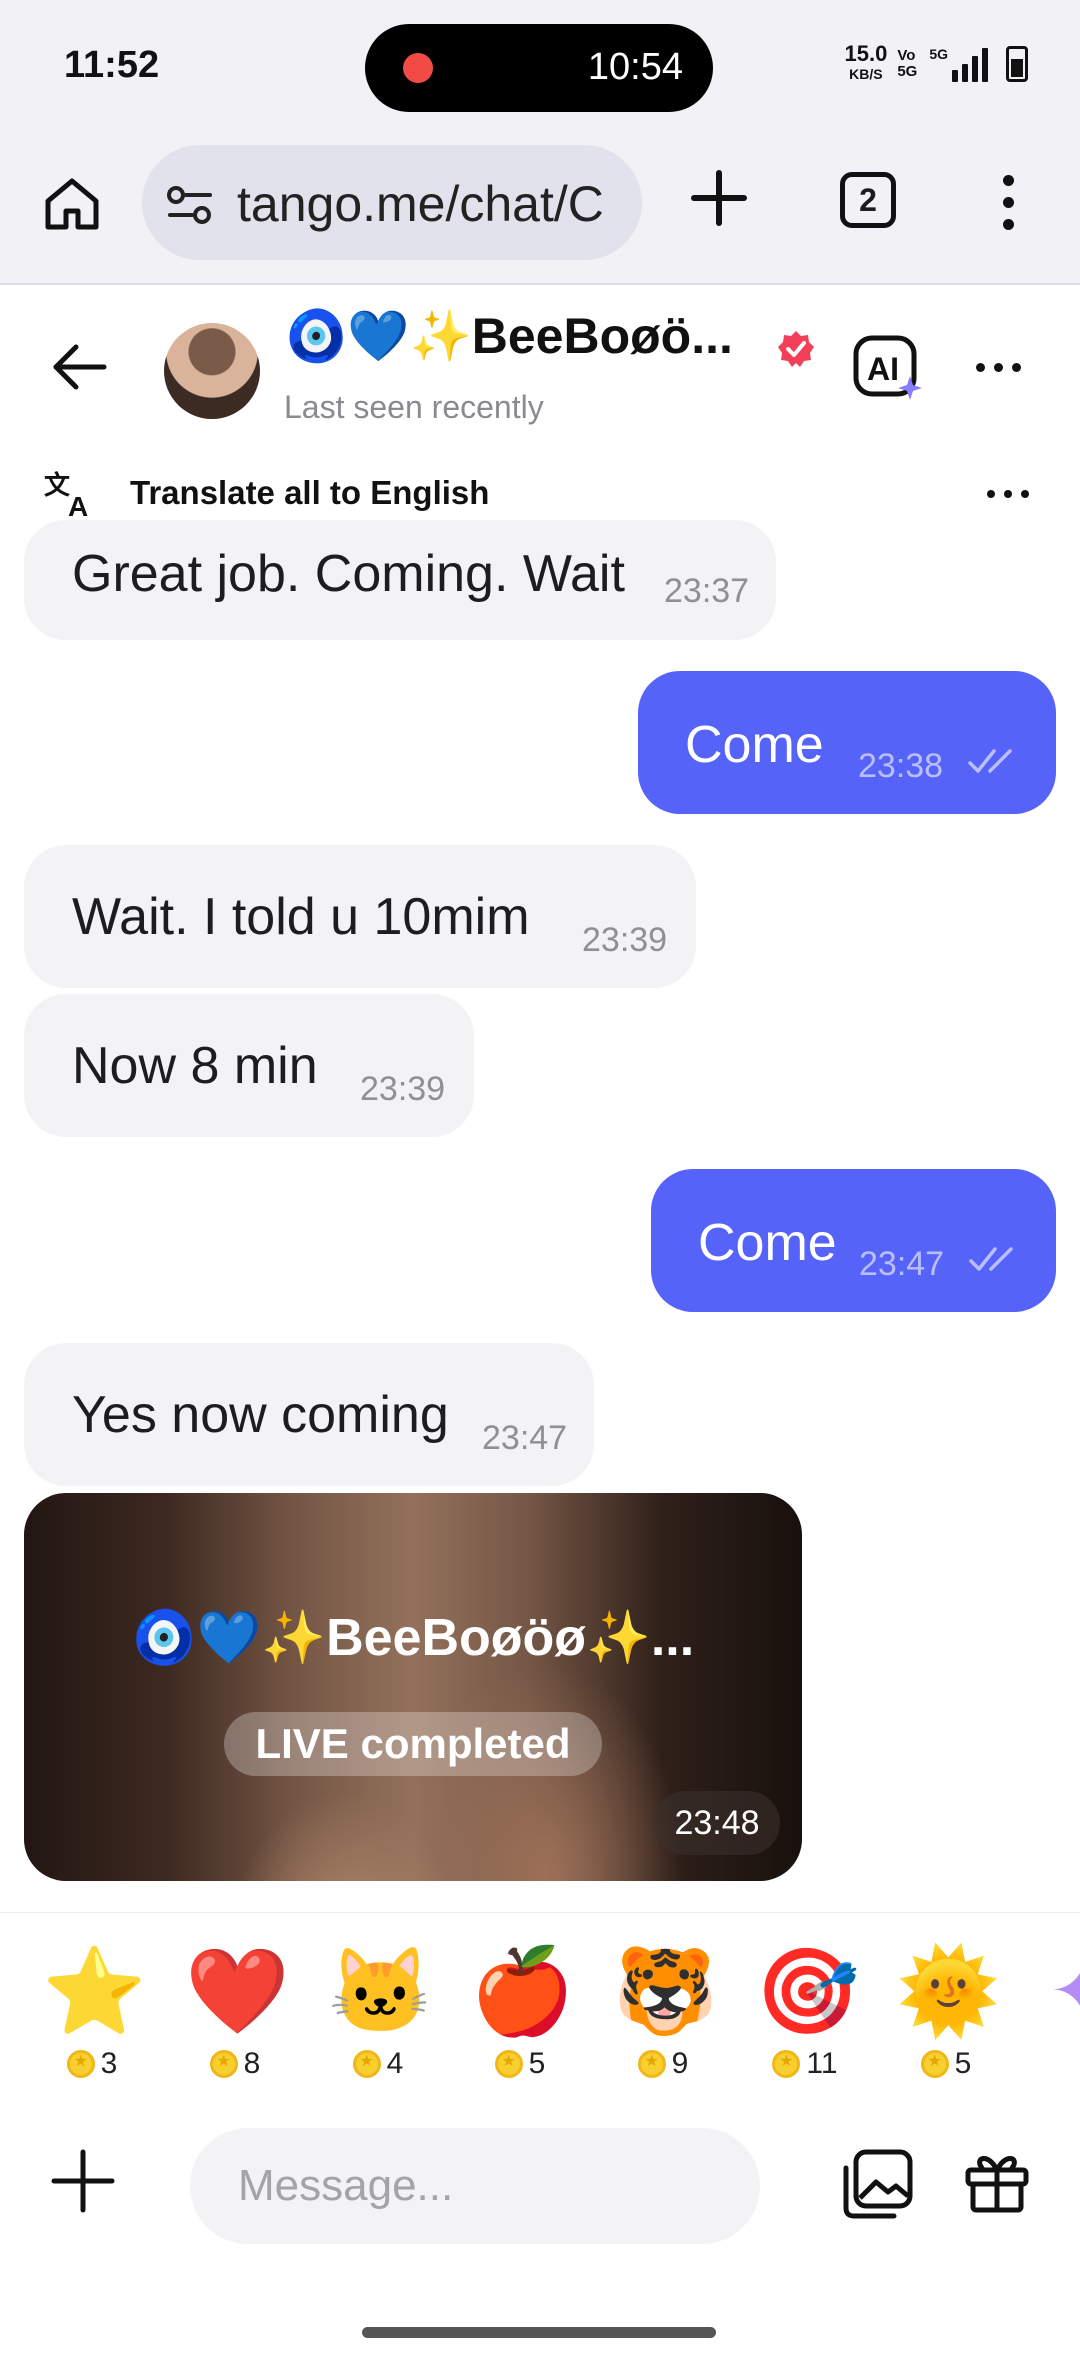 This screenshot has height=2362, width=1080. Describe the element at coordinates (190, 205) in the screenshot. I see `site-settings-icon` at that location.